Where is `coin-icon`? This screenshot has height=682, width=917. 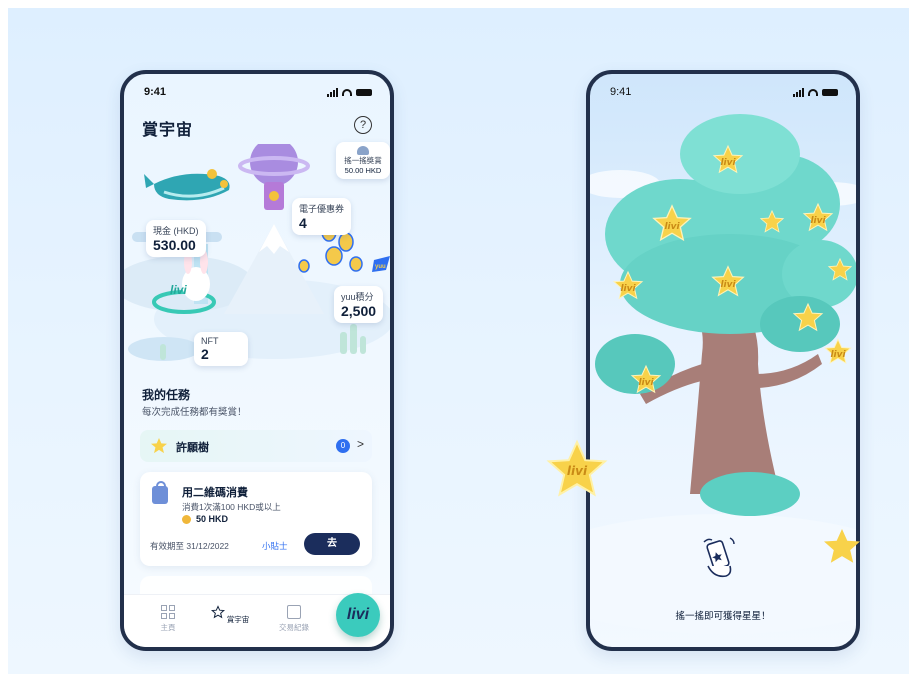 coin-icon is located at coordinates (186, 519).